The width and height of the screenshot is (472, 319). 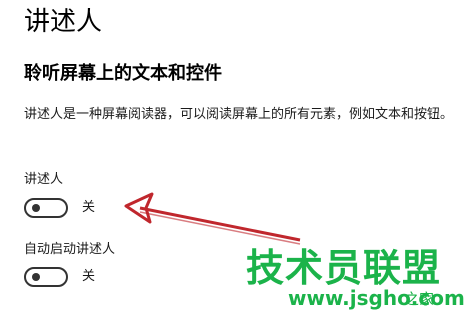 I want to click on narrator-setting-label: 讲述人, so click(x=44, y=179).